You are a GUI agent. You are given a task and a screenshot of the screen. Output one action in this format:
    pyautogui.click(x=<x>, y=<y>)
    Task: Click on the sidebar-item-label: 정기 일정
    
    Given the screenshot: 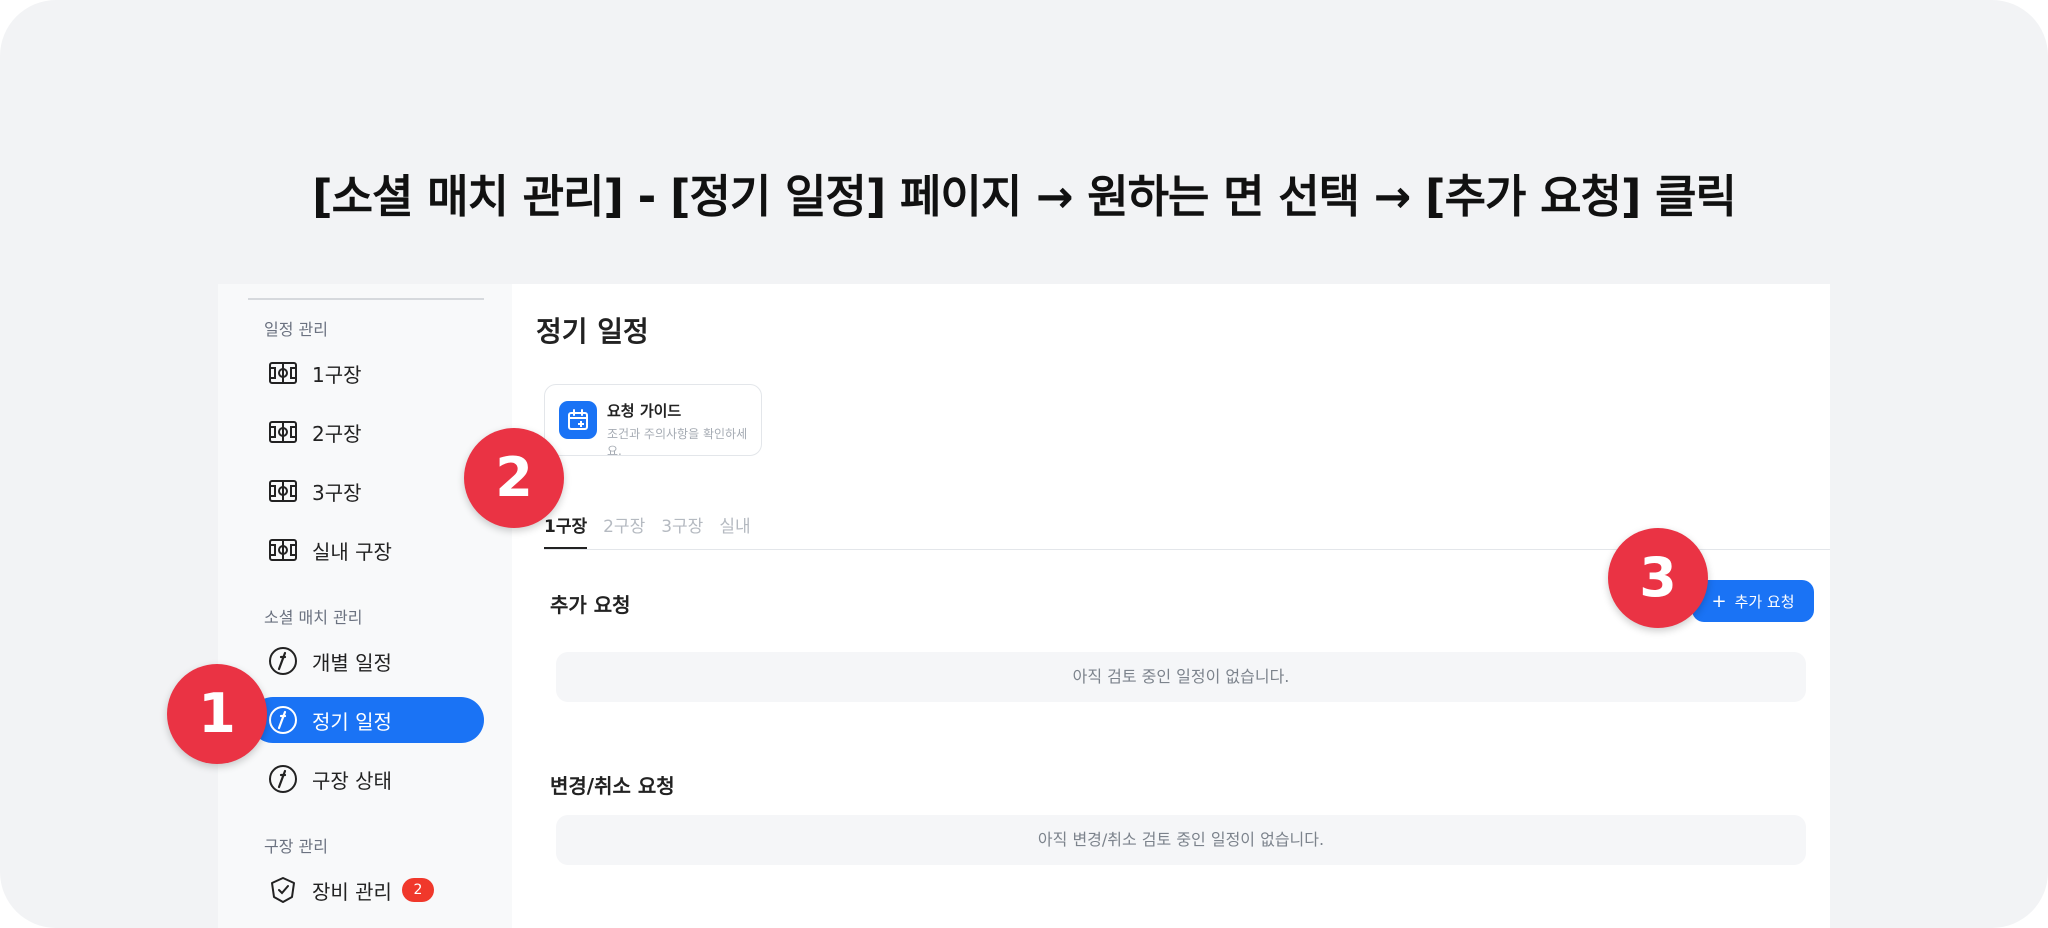 What is the action you would take?
    pyautogui.click(x=352, y=721)
    